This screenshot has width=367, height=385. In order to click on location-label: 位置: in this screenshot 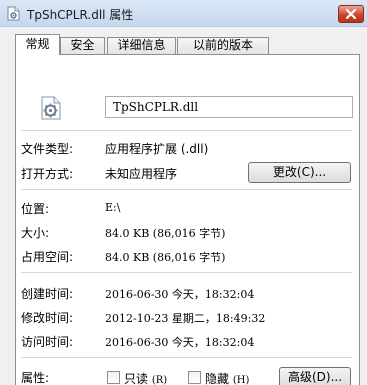, I will do `click(35, 209)`.